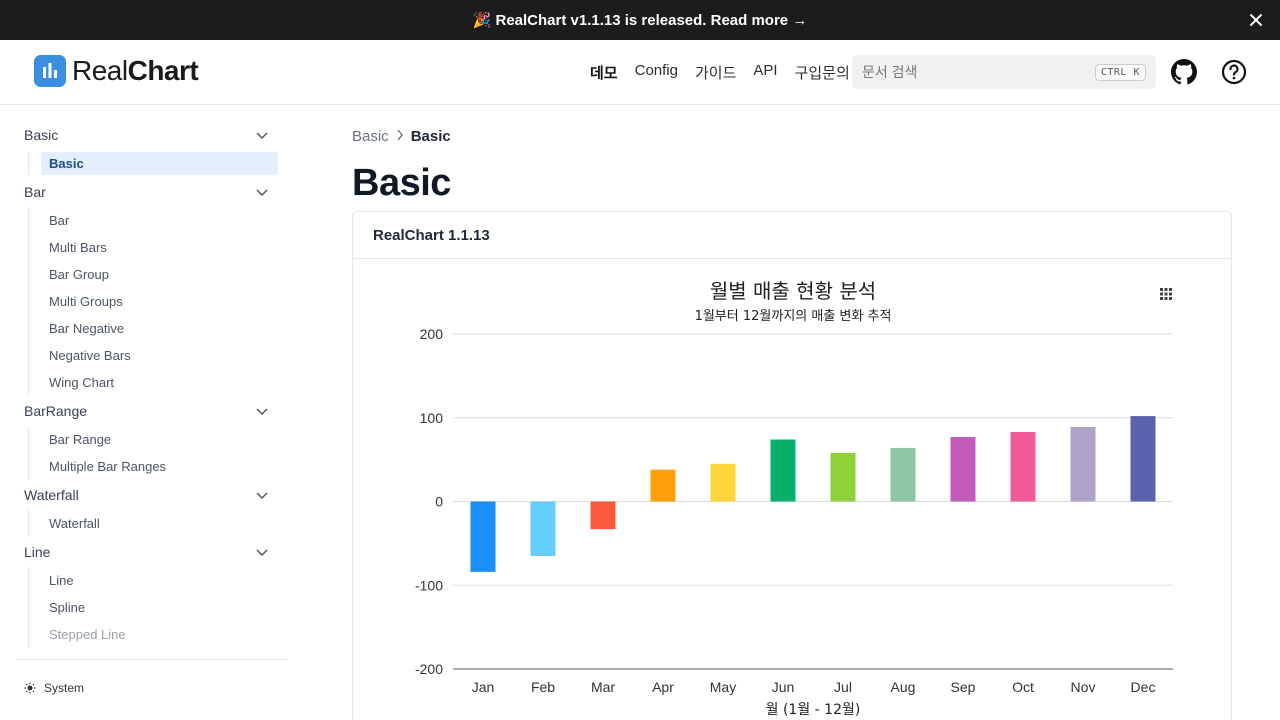 This screenshot has width=1280, height=720. I want to click on x-tick-label: Jul, so click(843, 687).